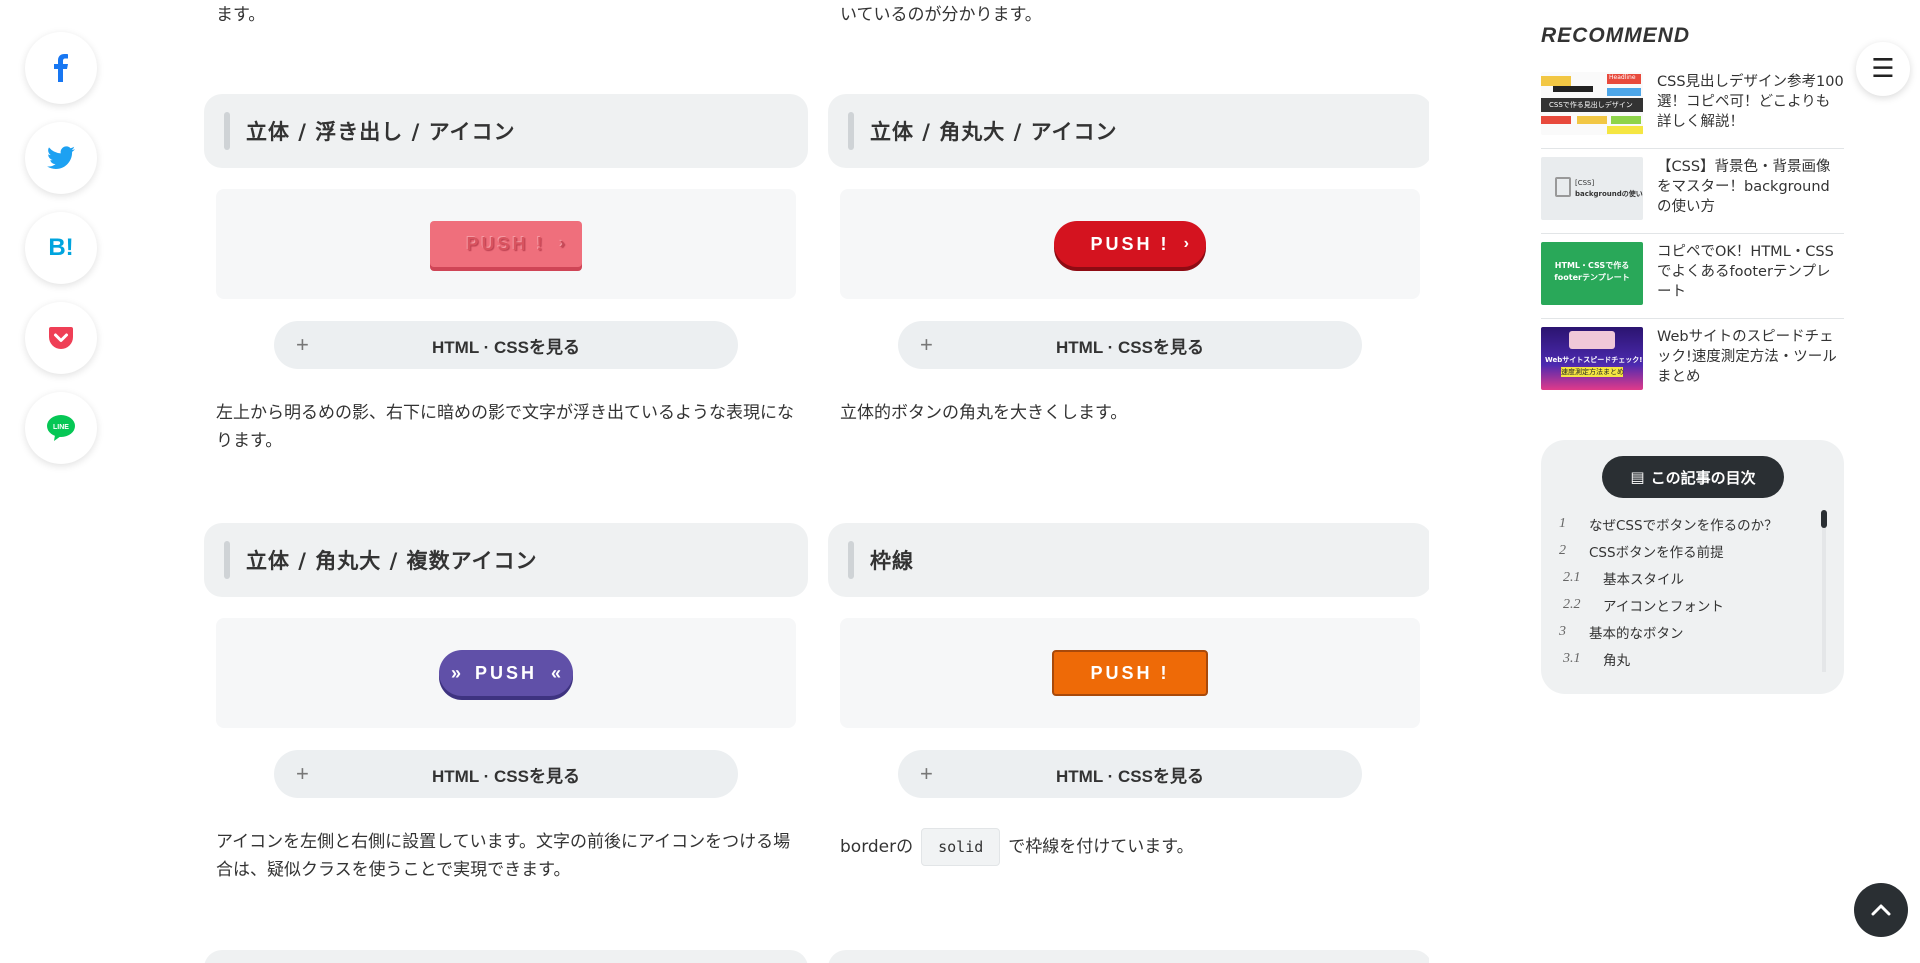 Image resolution: width=1920 pixels, height=963 pixels. I want to click on line-share-button: LINE, so click(61, 428).